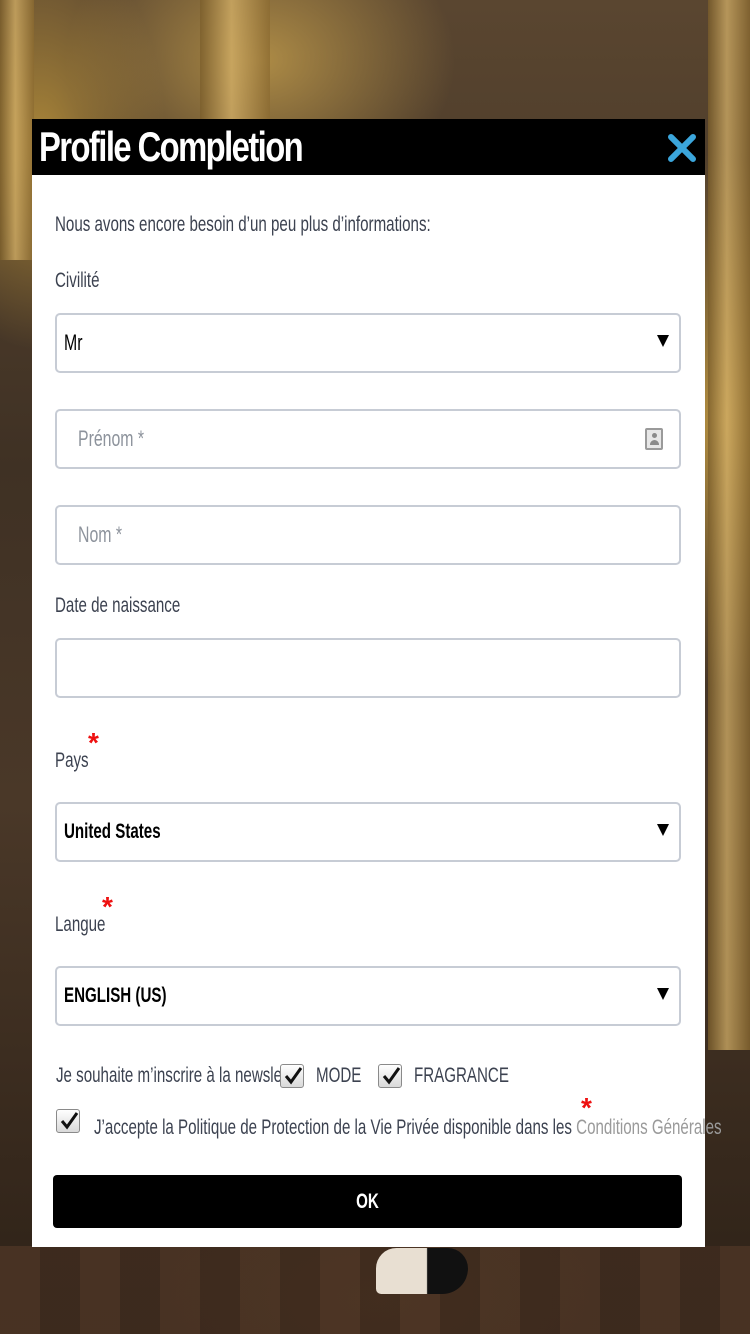  I want to click on pays-select: United States, so click(368, 832).